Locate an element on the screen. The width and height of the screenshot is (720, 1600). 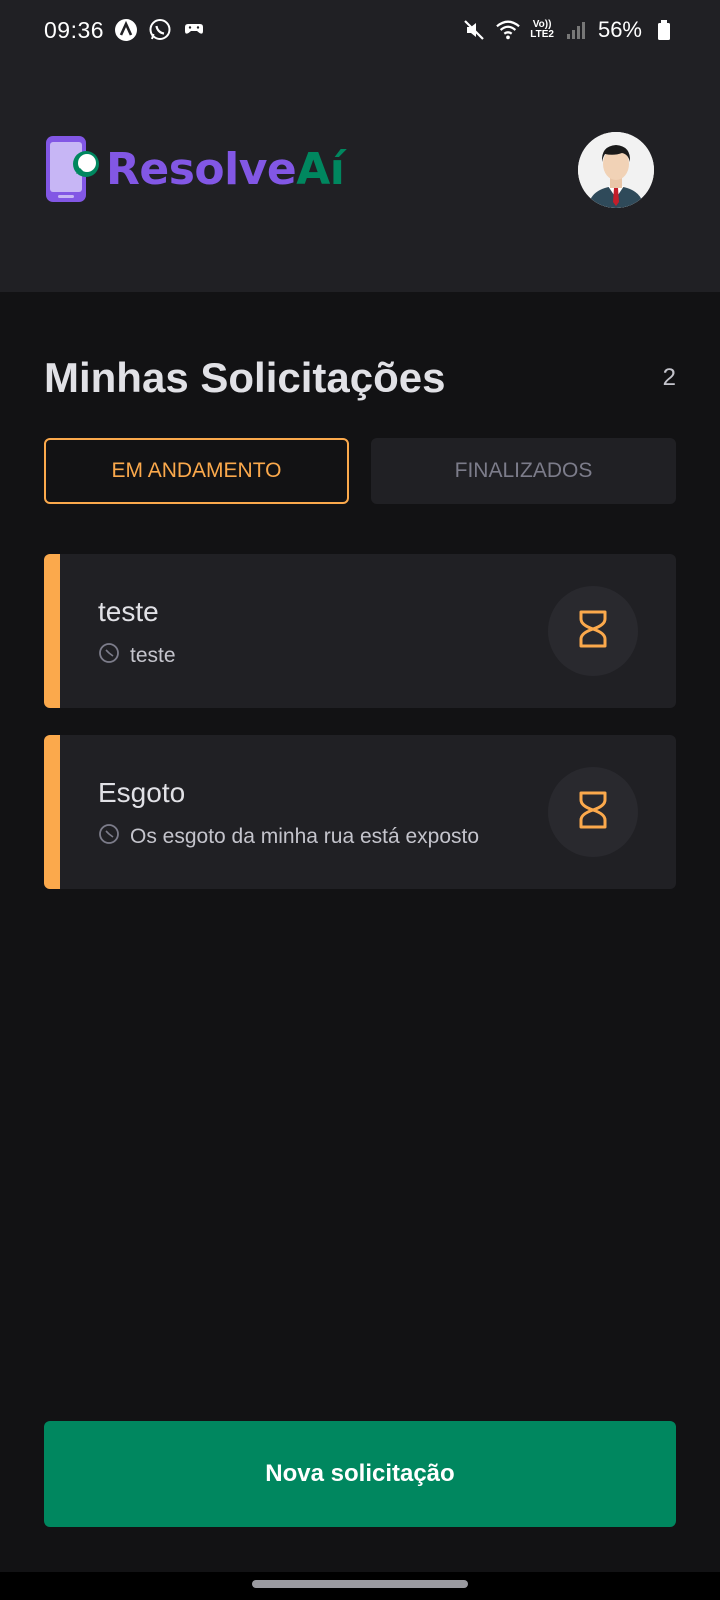
app-name: ResolveAí is located at coordinates (225, 169).